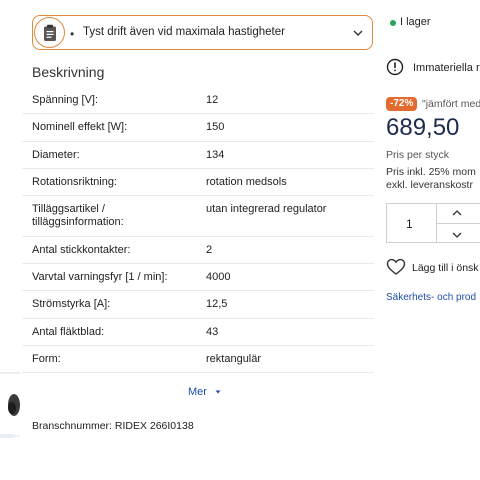  Describe the element at coordinates (234, 359) in the screenshot. I see `spec-value: rektangulär` at that location.